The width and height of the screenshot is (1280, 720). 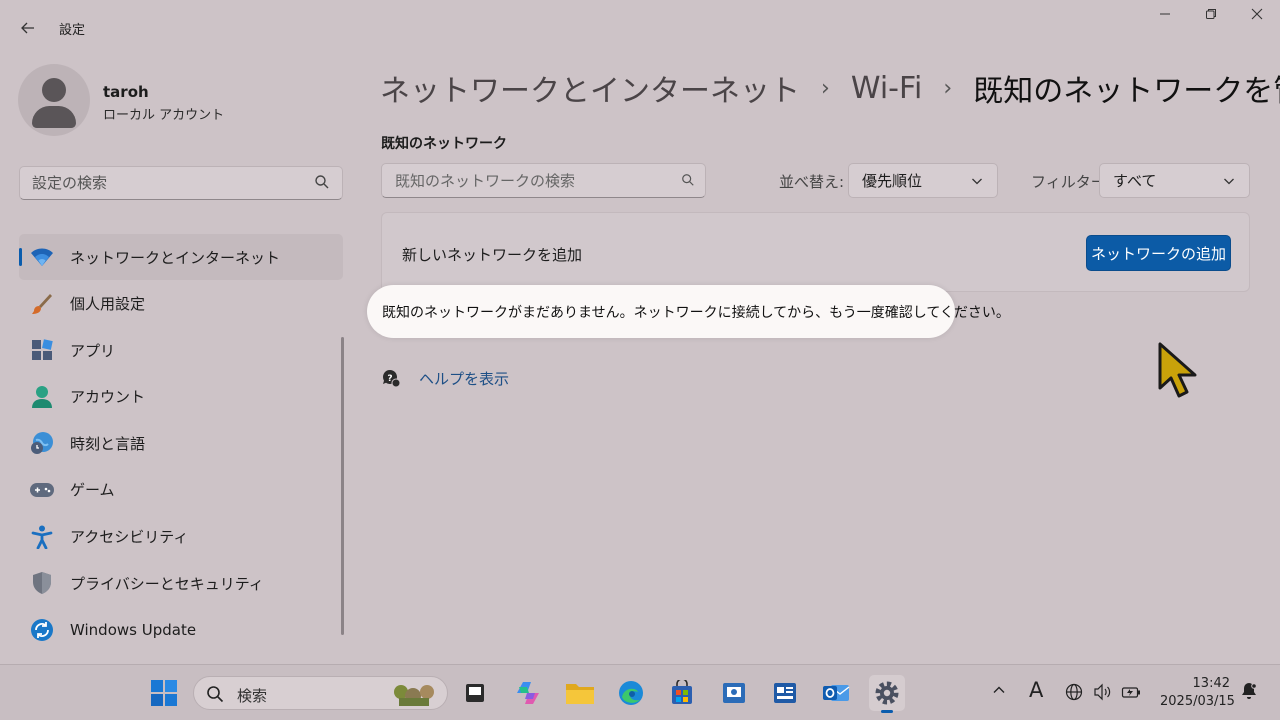 I want to click on taskbar-edge, so click(x=631, y=693).